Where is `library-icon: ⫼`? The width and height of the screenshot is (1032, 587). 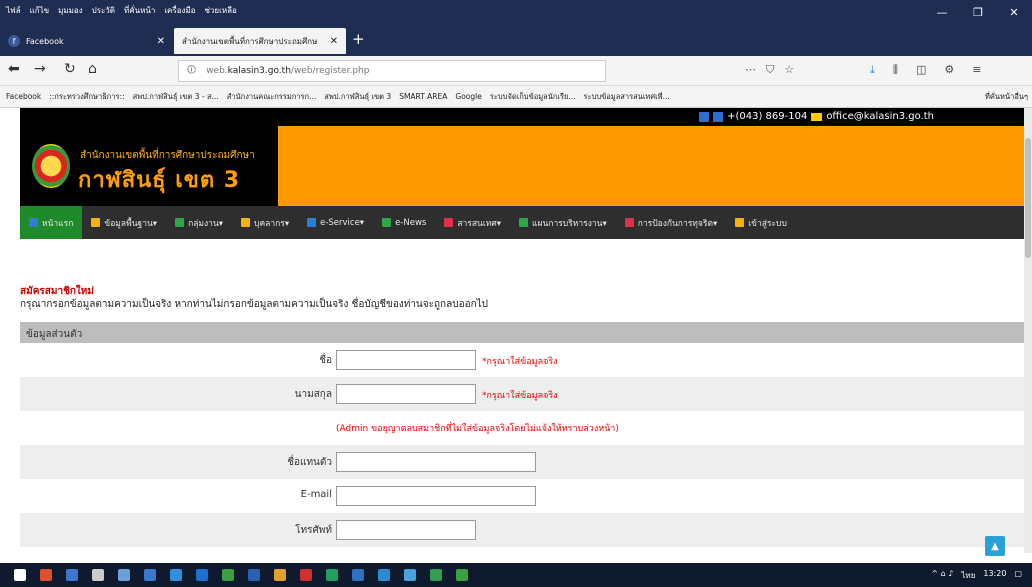
library-icon: ⫼ is located at coordinates (895, 70).